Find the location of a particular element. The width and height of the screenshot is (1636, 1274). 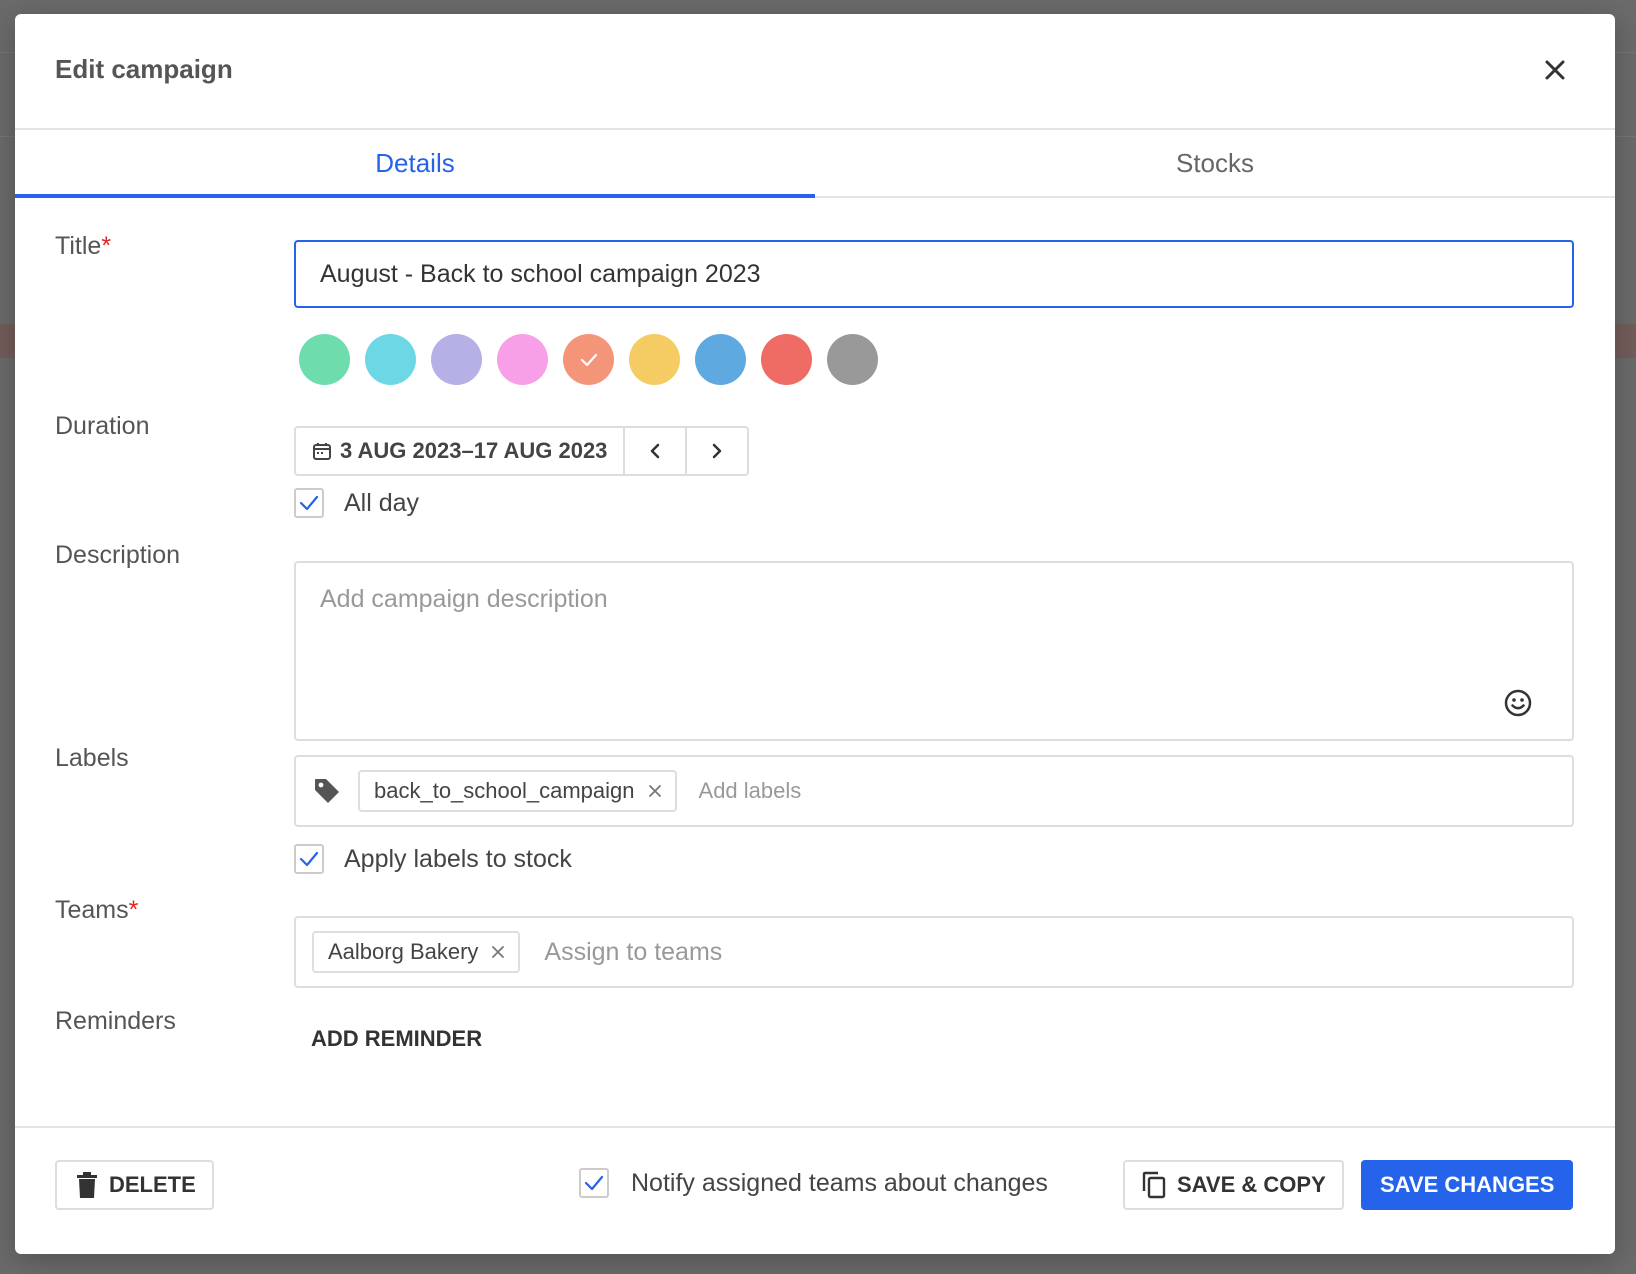

duration-picker: 3 AUG 2023–17 AUG 2023 is located at coordinates (522, 451).